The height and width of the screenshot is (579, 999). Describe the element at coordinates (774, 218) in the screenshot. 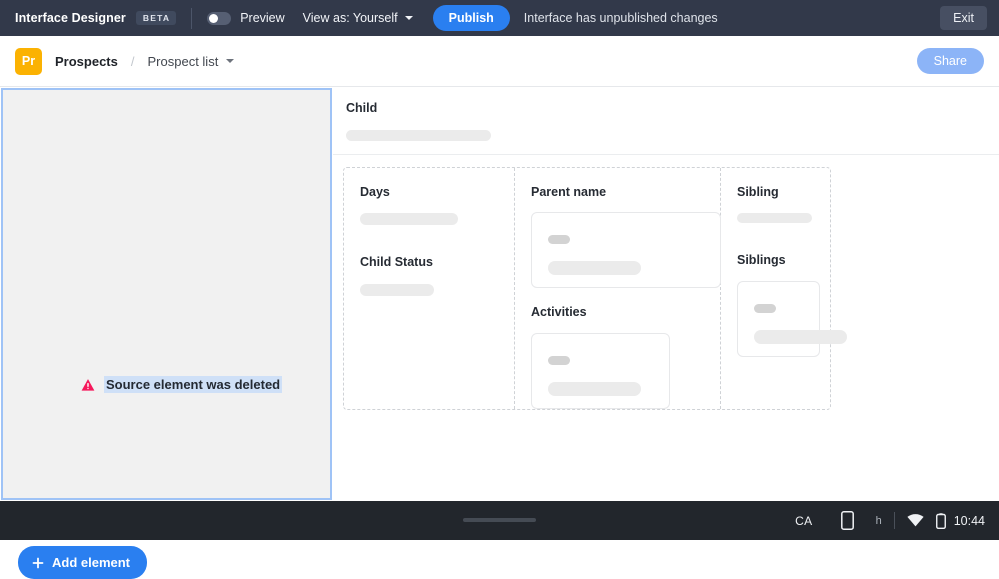

I see `sibling-value-placeholder` at that location.